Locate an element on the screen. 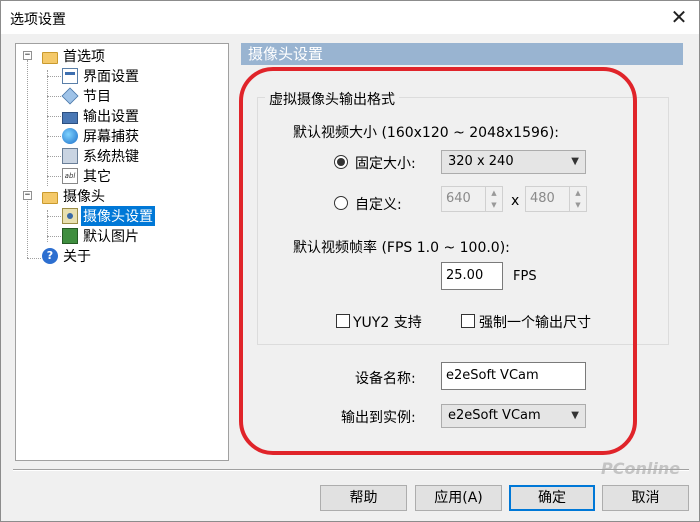 The width and height of the screenshot is (700, 522). group-title: 虚拟摄像头输出格式 is located at coordinates (332, 99).